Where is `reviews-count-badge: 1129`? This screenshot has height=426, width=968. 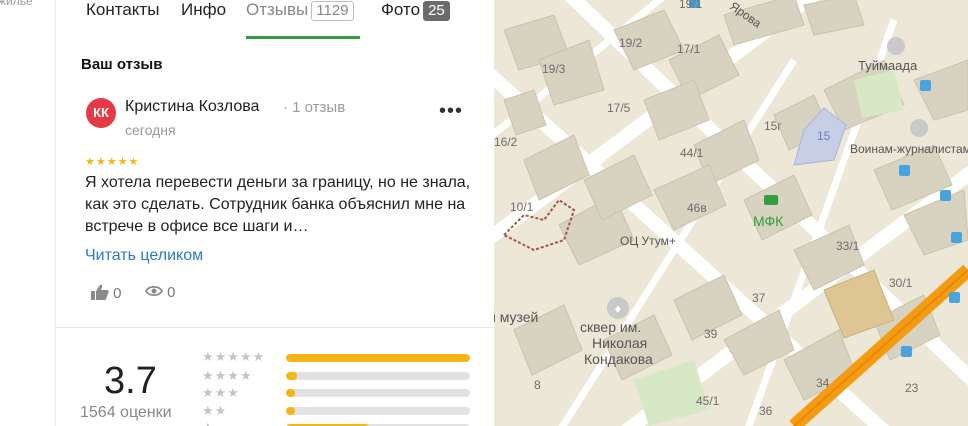
reviews-count-badge: 1129 is located at coordinates (332, 11).